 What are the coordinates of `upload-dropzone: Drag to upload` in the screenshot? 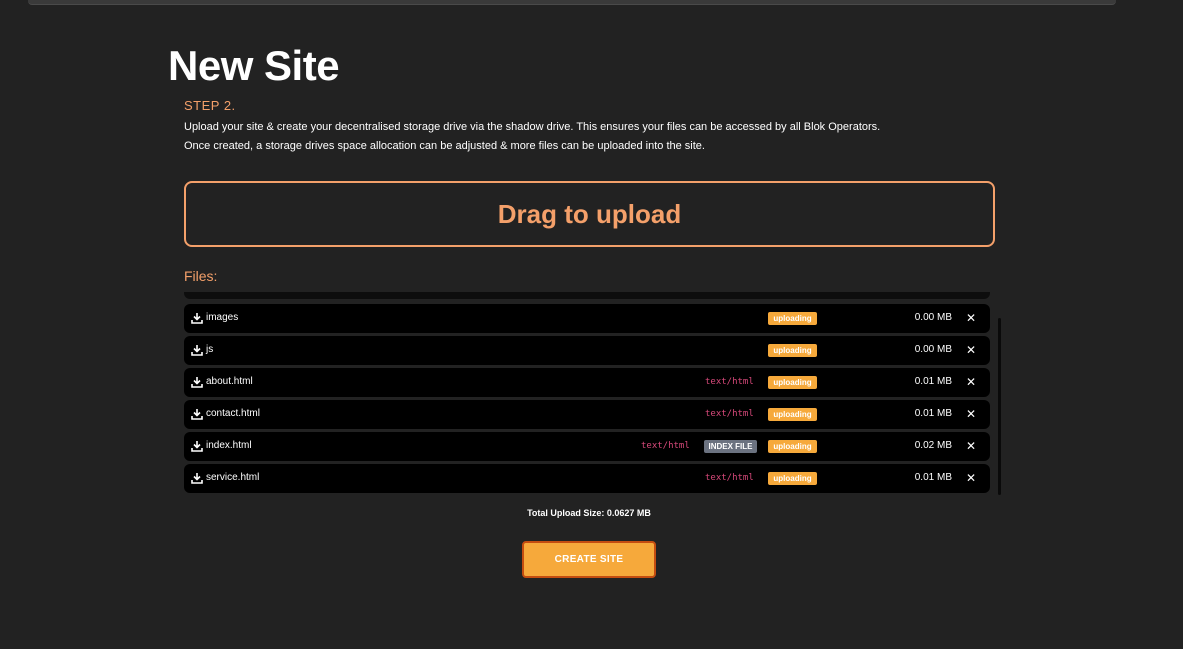 It's located at (589, 214).